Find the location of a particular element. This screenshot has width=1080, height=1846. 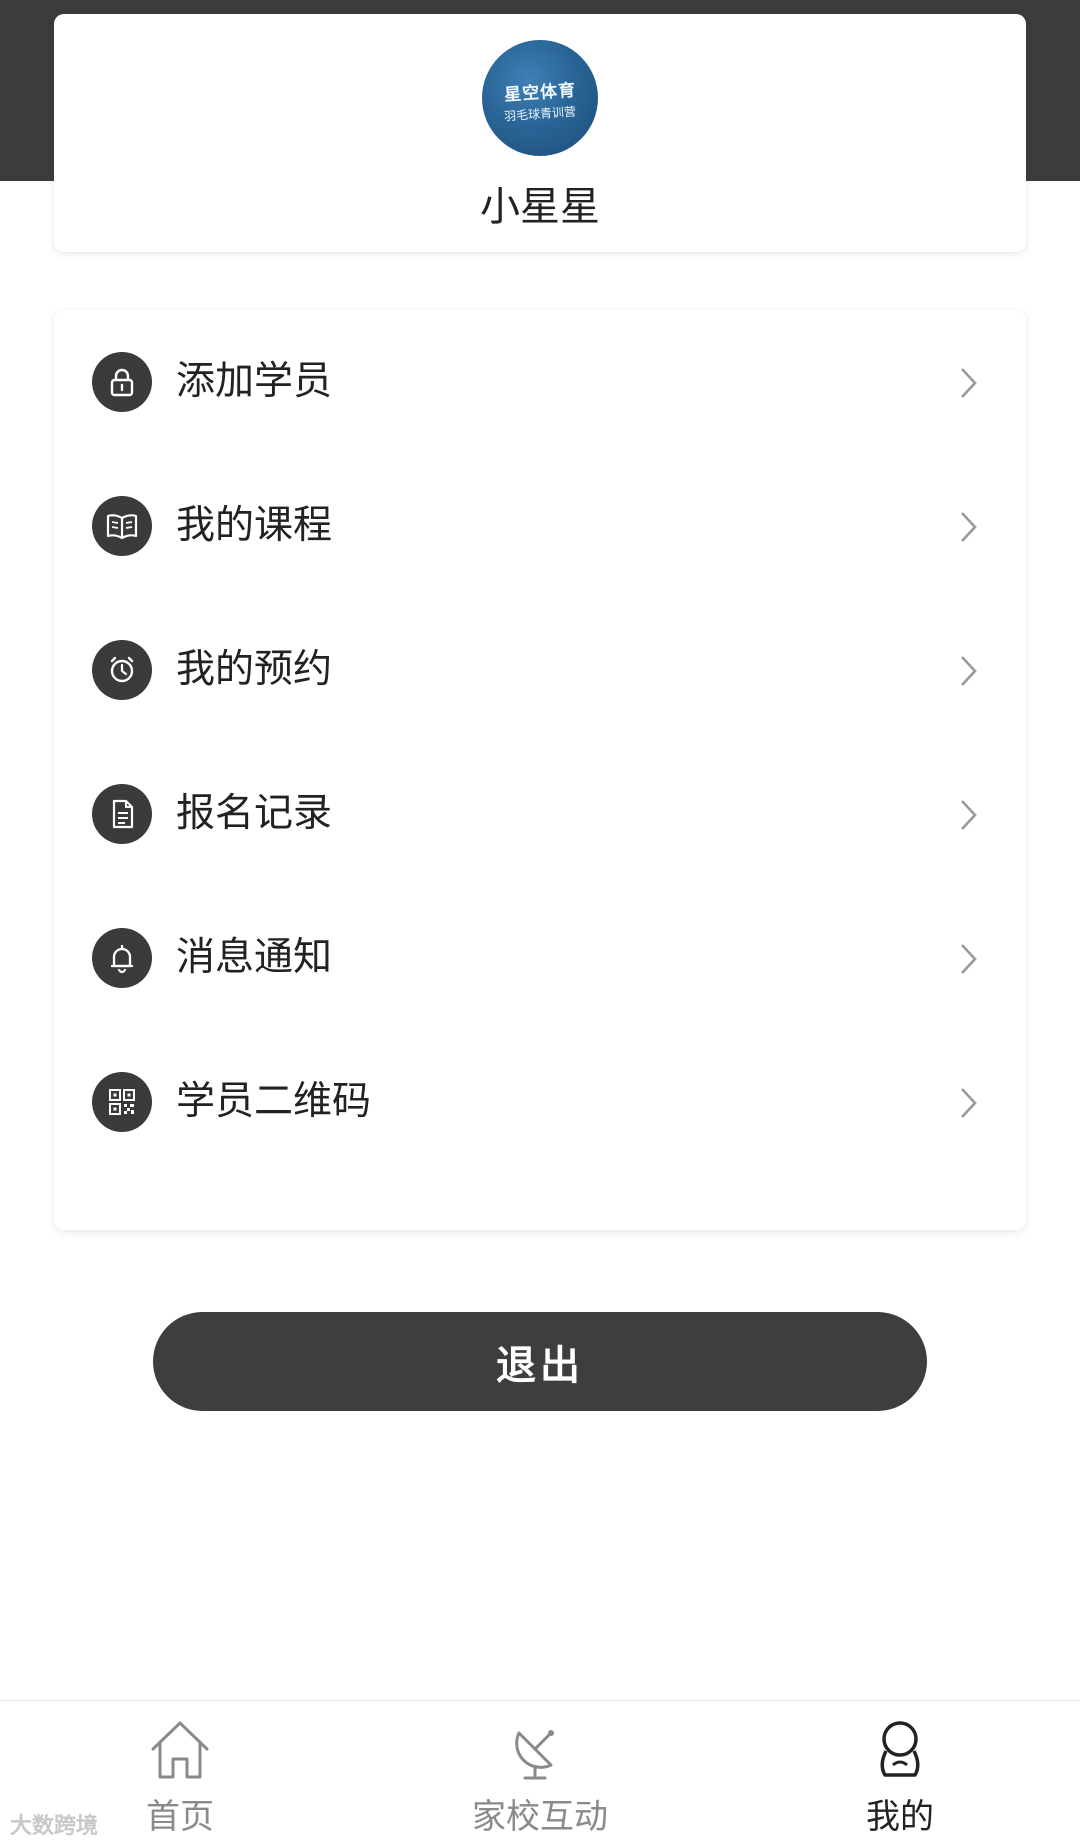

watermark: 大数跨境 is located at coordinates (54, 1826).